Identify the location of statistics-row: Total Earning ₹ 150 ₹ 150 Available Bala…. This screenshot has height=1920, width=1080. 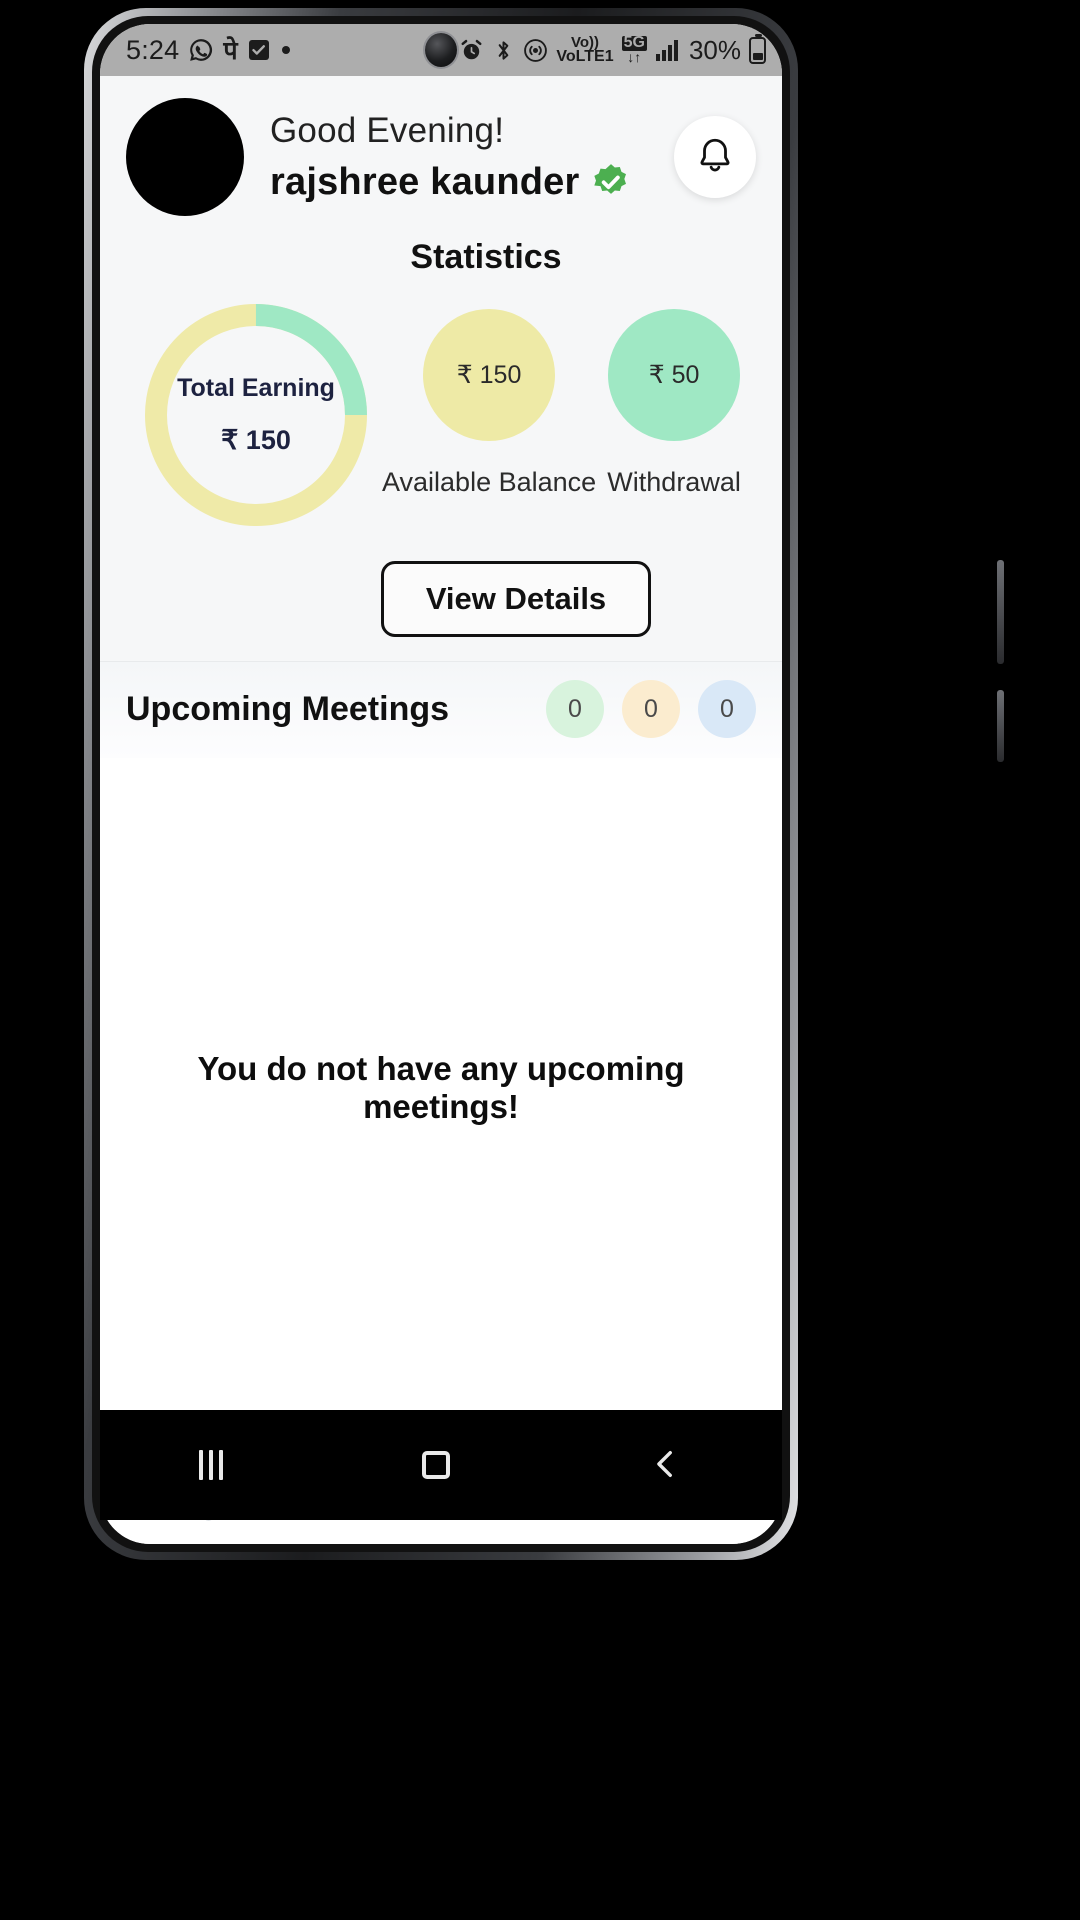
(441, 409).